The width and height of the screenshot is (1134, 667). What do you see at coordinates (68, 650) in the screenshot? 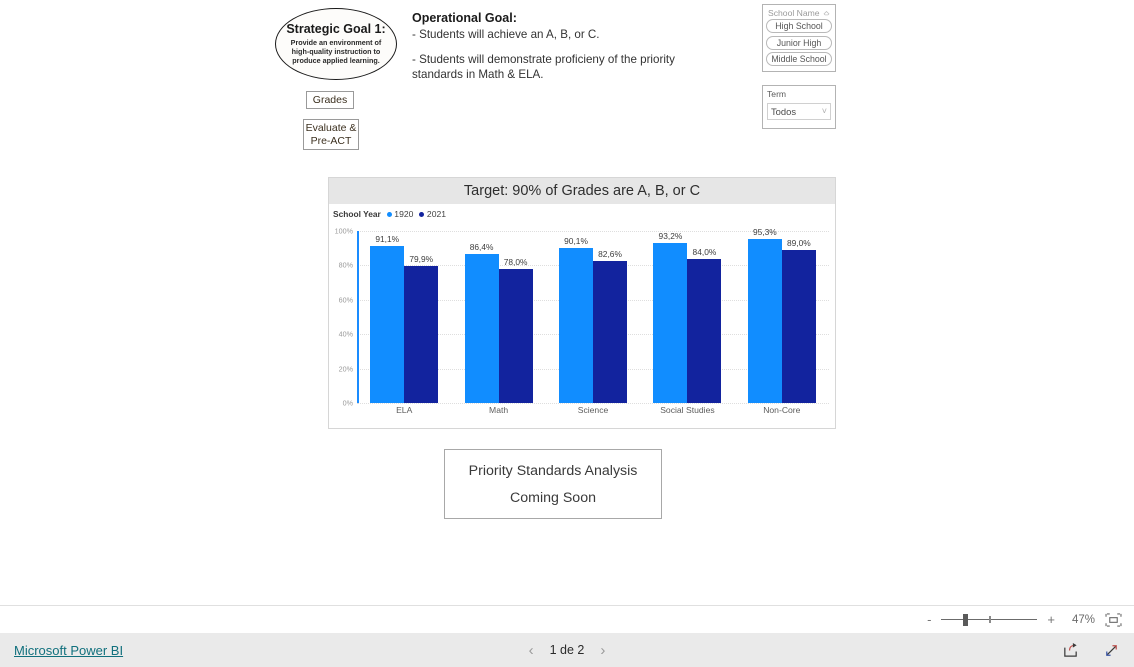
I see `microsoft-power-bi-link: Microsoft Power BI` at bounding box center [68, 650].